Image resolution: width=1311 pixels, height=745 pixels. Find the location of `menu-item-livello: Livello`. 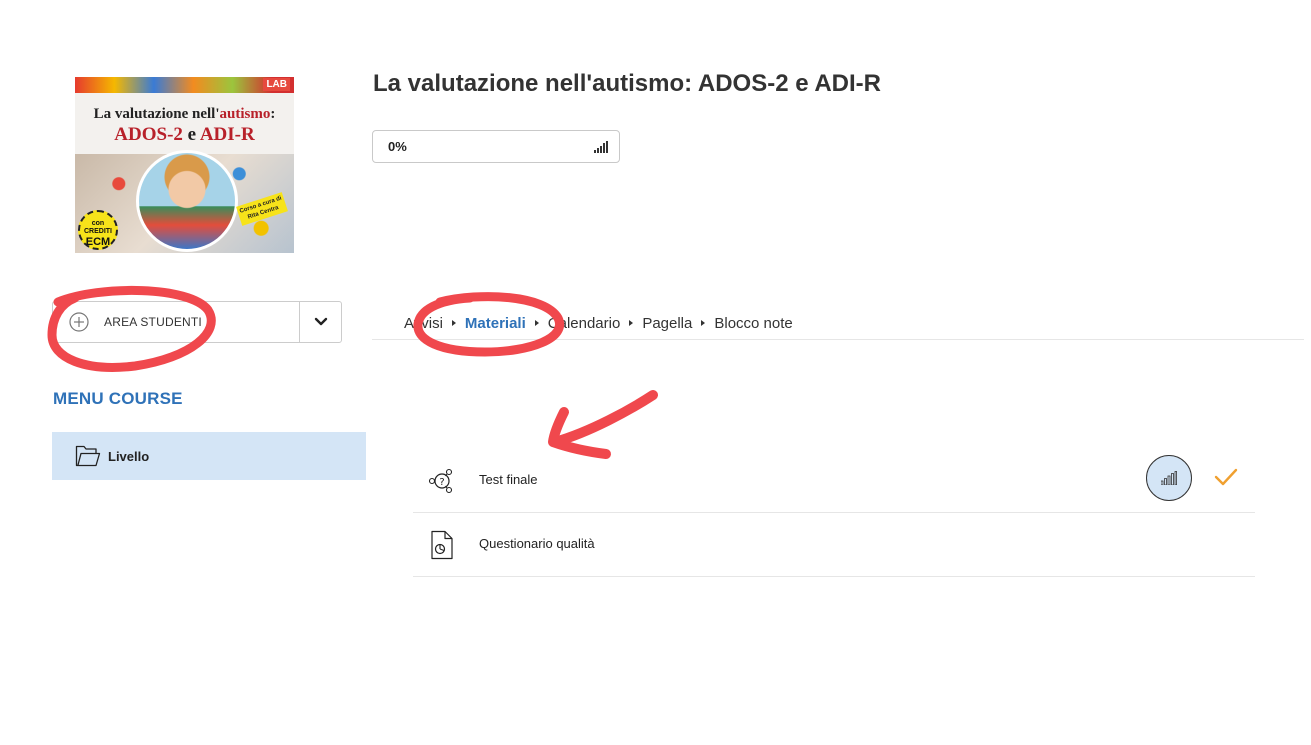

menu-item-livello: Livello is located at coordinates (209, 456).